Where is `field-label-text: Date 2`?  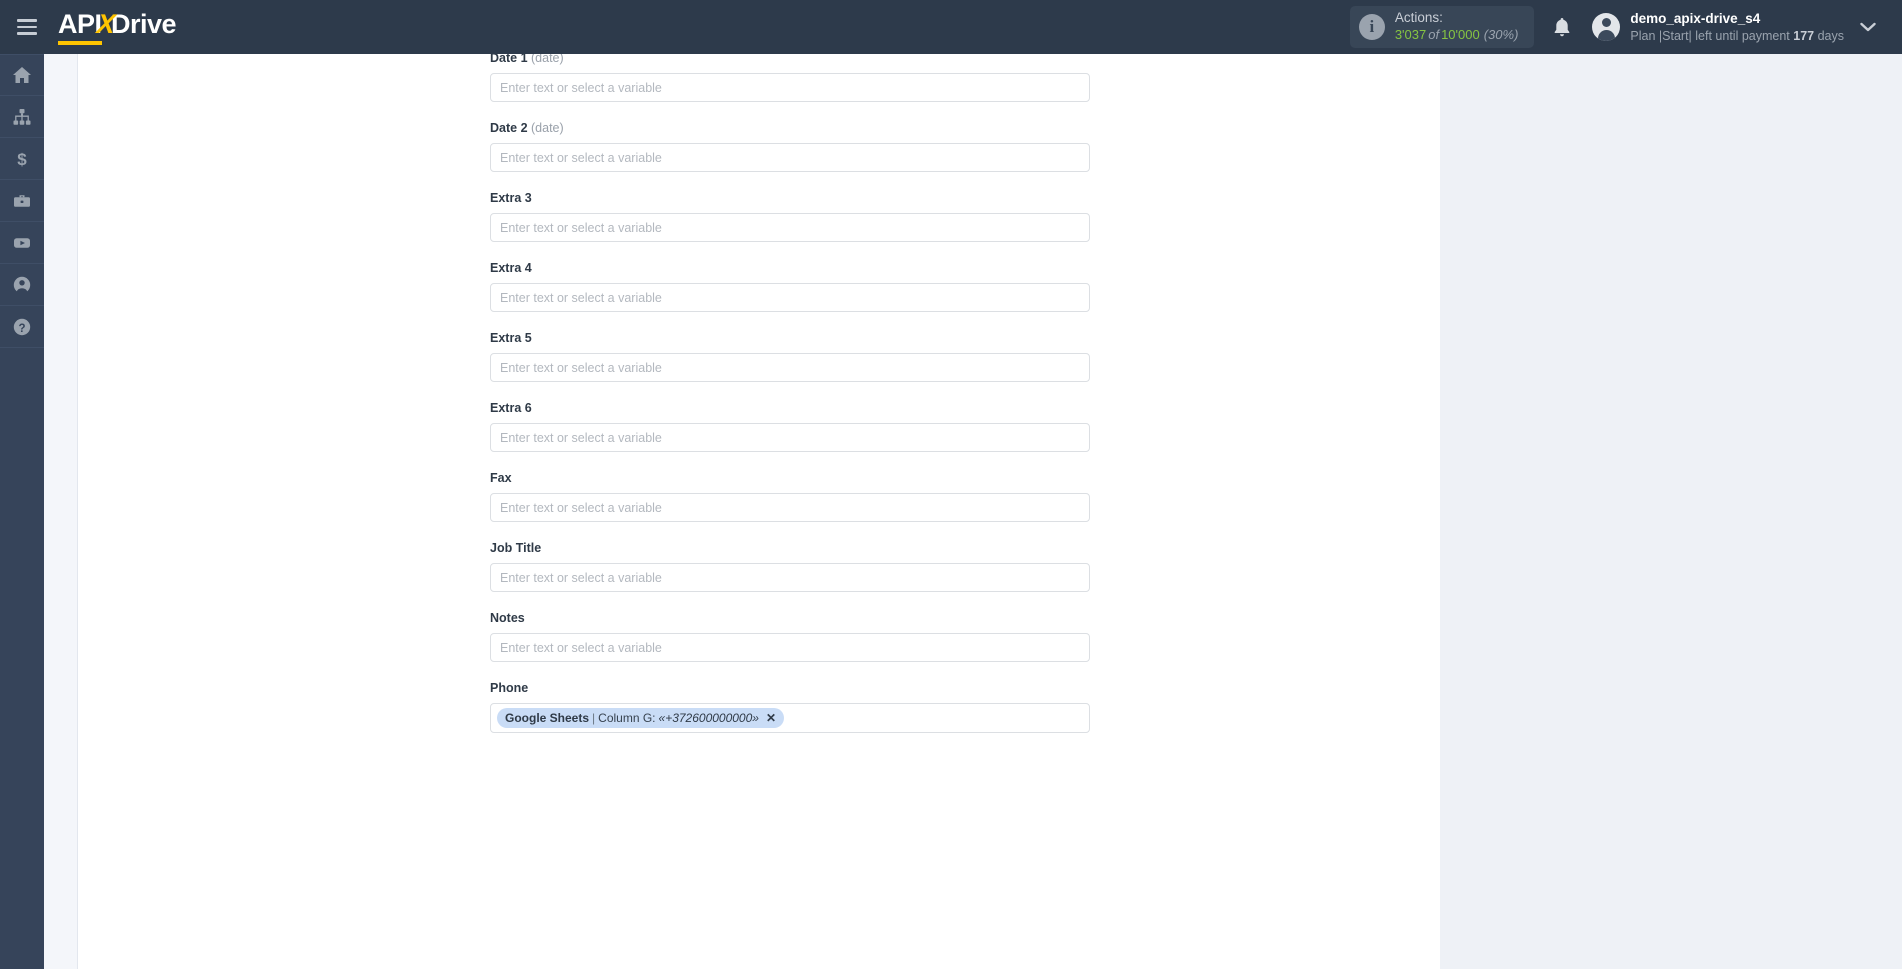 field-label-text: Date 2 is located at coordinates (509, 128).